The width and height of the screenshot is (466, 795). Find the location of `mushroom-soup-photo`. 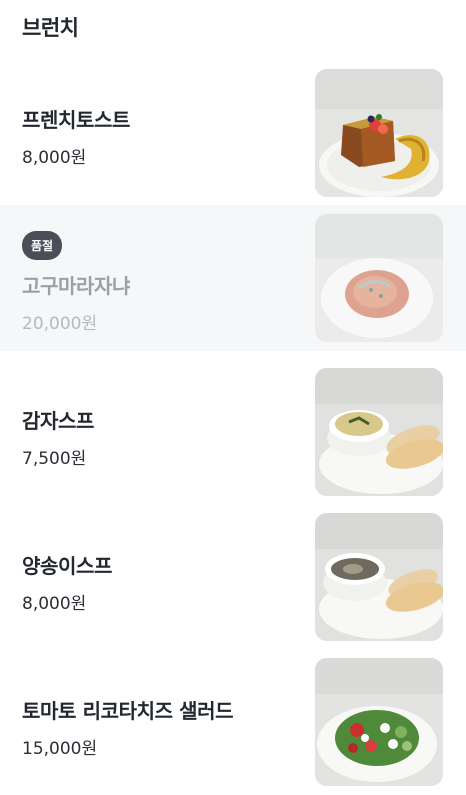

mushroom-soup-photo is located at coordinates (379, 577).